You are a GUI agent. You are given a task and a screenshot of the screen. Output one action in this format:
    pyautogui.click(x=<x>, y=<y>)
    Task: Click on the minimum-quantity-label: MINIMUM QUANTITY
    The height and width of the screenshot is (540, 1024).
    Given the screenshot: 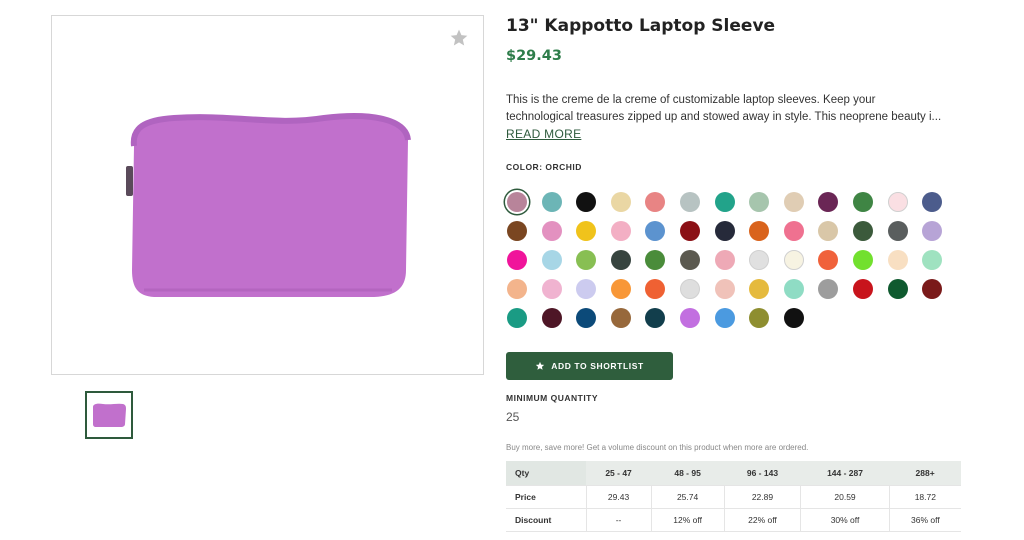 What is the action you would take?
    pyautogui.click(x=552, y=398)
    